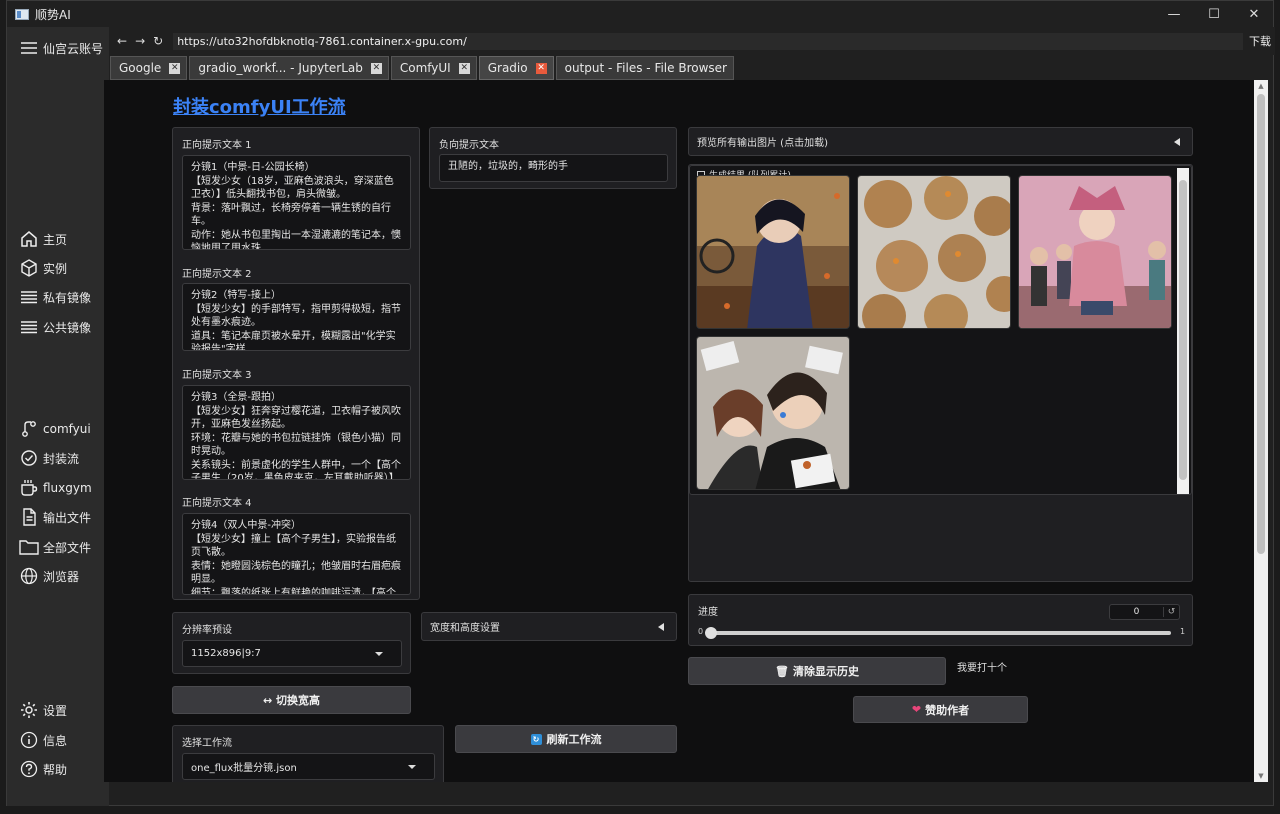  I want to click on sidebar-item-label: 主页, so click(55, 239).